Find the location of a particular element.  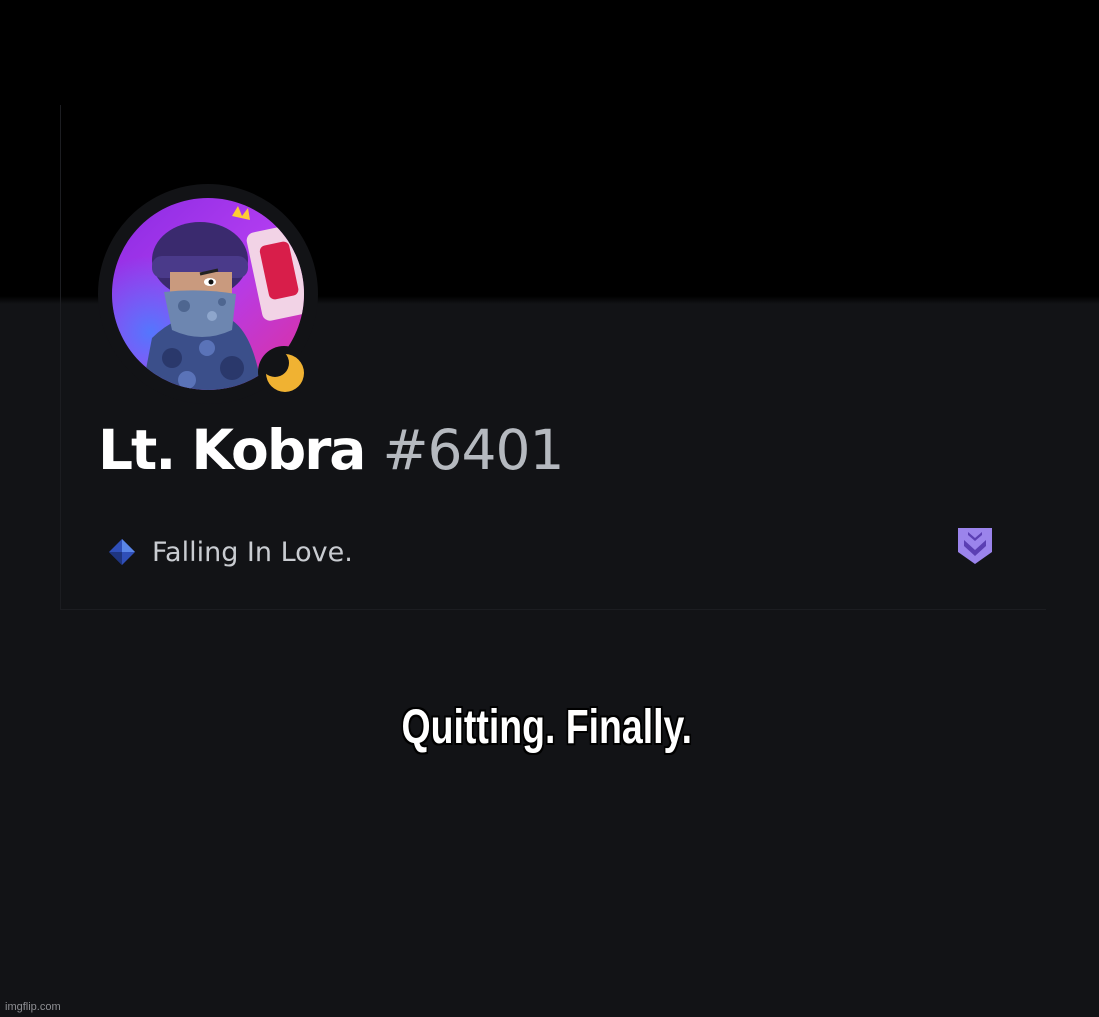

diamond-icon is located at coordinates (122, 552).